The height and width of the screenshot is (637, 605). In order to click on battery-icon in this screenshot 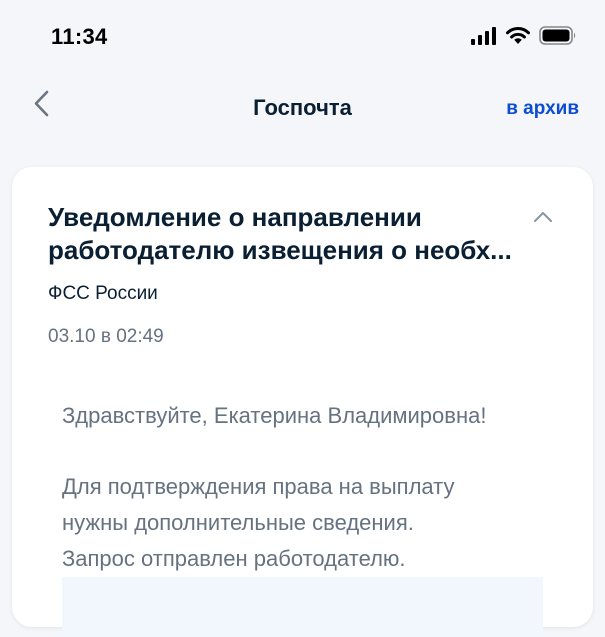, I will do `click(558, 38)`.